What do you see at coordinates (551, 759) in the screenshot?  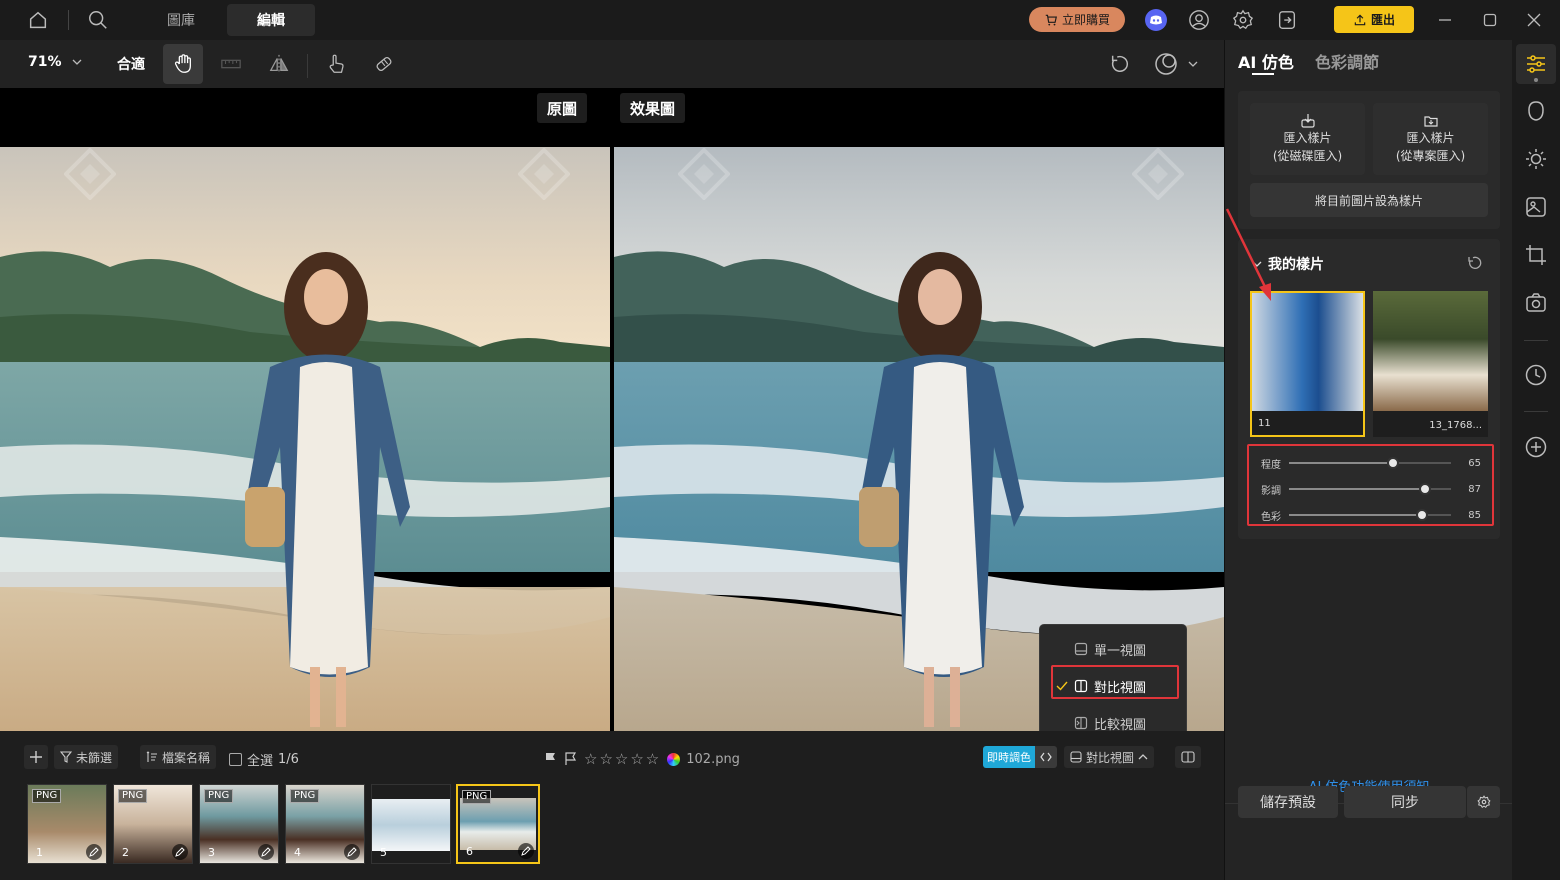 I see `flag-icon` at bounding box center [551, 759].